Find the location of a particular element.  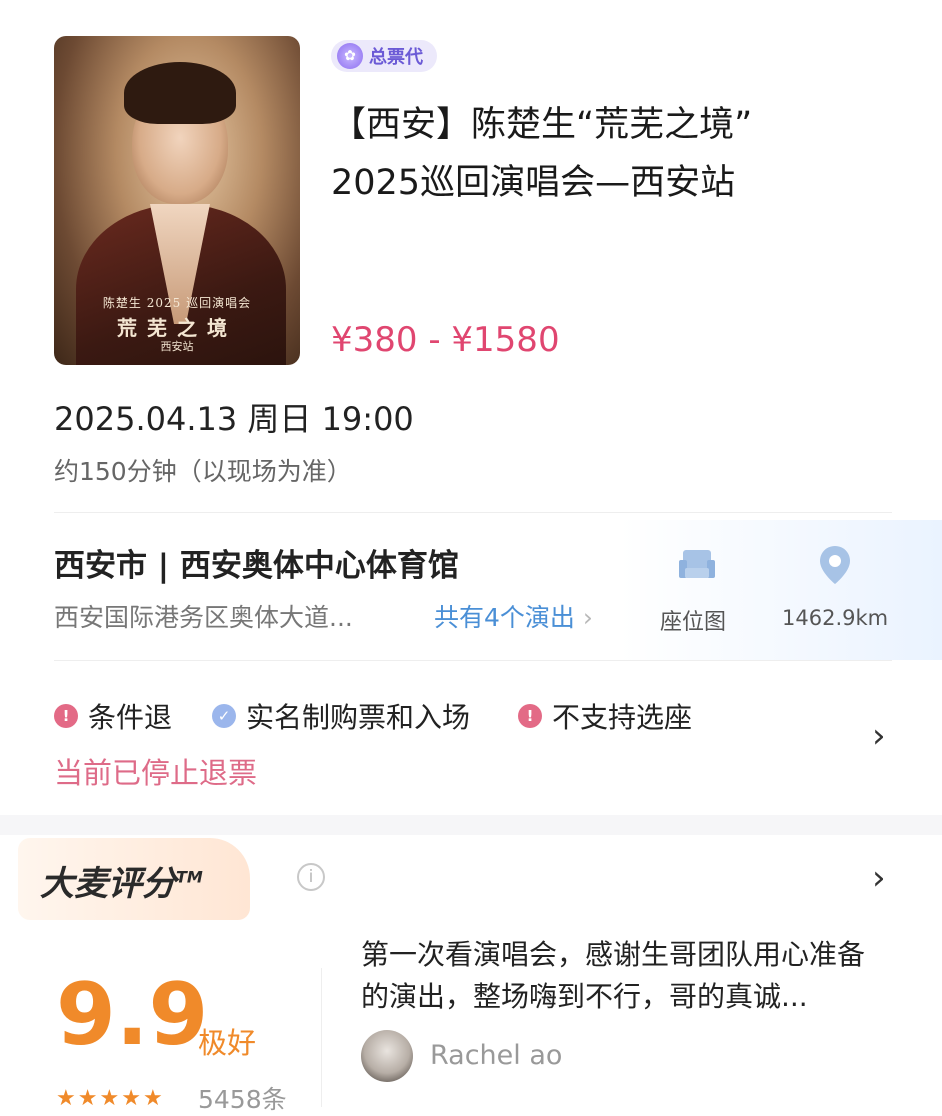

event-title: 【西安】陈楚生“荒芜之境” 2025巡回演唱会—西安站 is located at coordinates (611, 154).